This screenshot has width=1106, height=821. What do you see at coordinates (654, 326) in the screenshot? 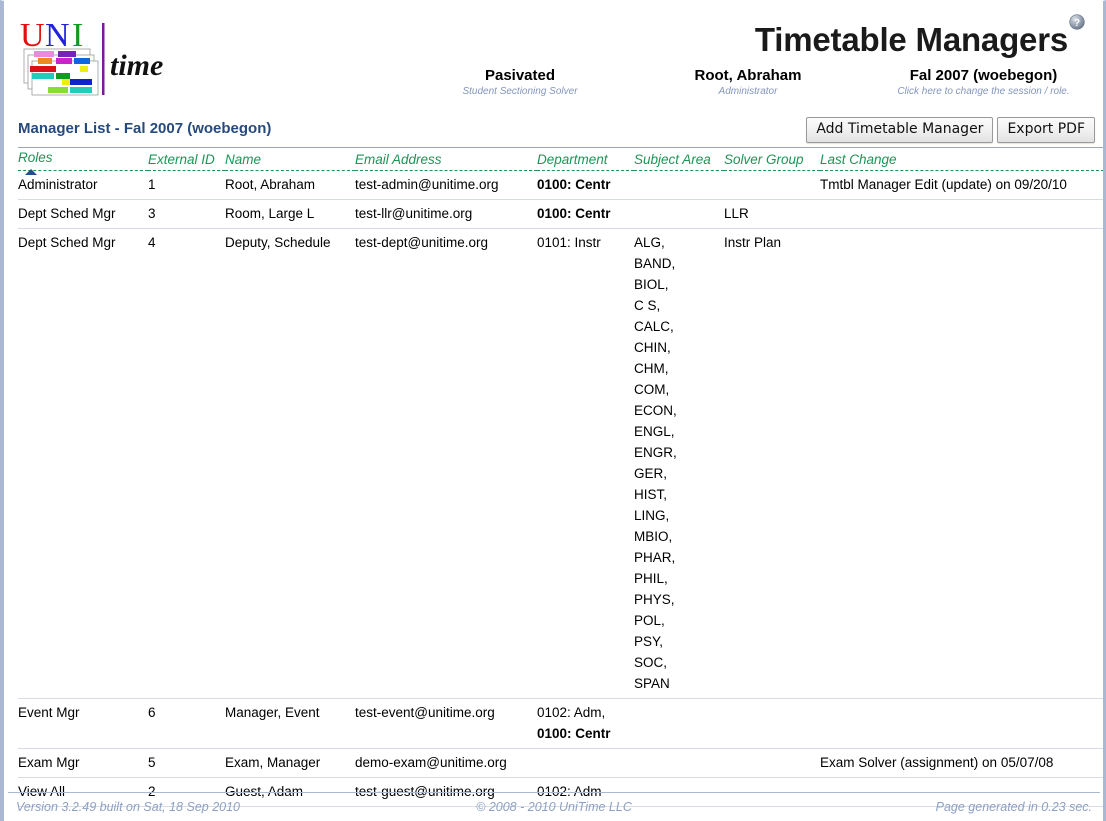
I see `subject-area-entry: CALC,` at bounding box center [654, 326].